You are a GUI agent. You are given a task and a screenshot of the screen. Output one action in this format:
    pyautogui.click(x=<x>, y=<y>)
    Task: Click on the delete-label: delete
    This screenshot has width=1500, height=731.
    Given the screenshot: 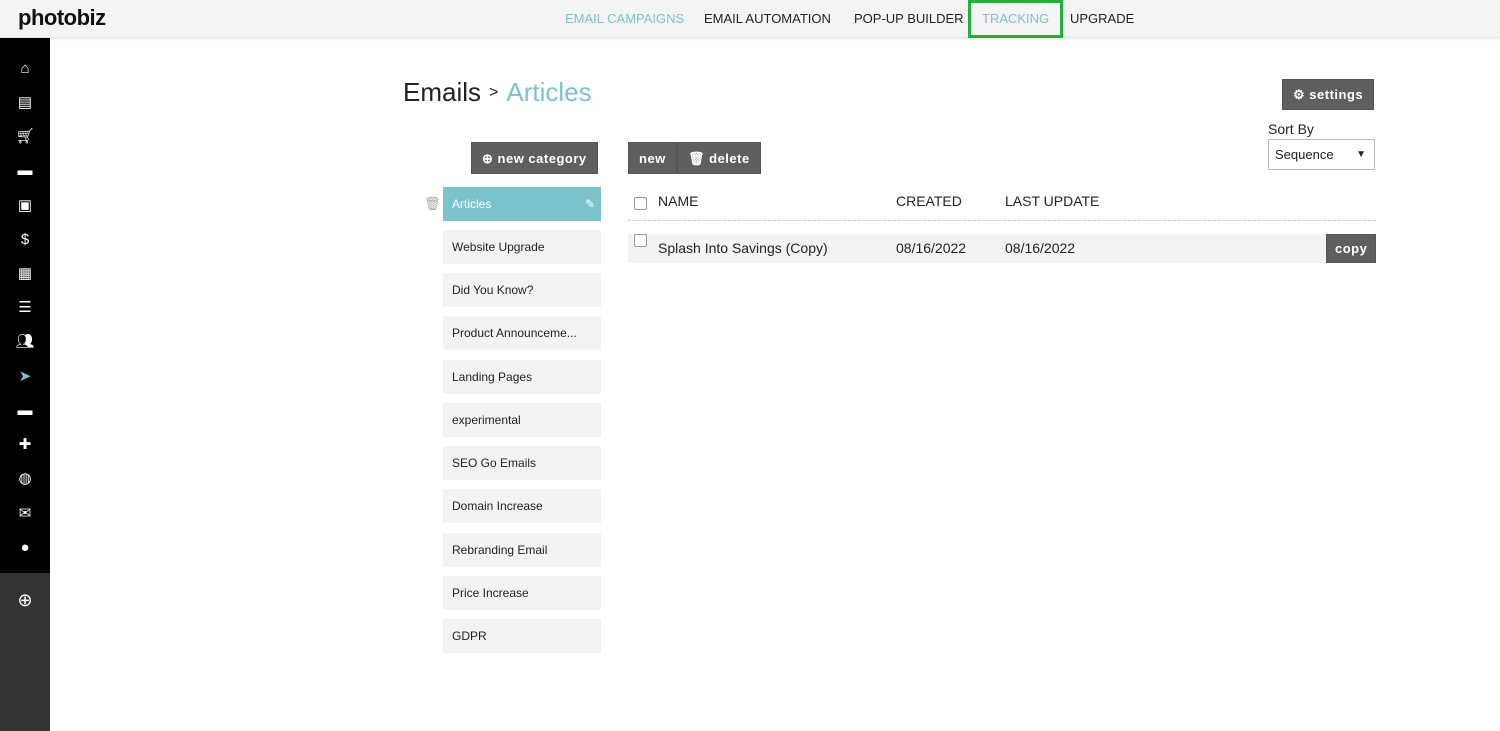 What is the action you would take?
    pyautogui.click(x=729, y=158)
    